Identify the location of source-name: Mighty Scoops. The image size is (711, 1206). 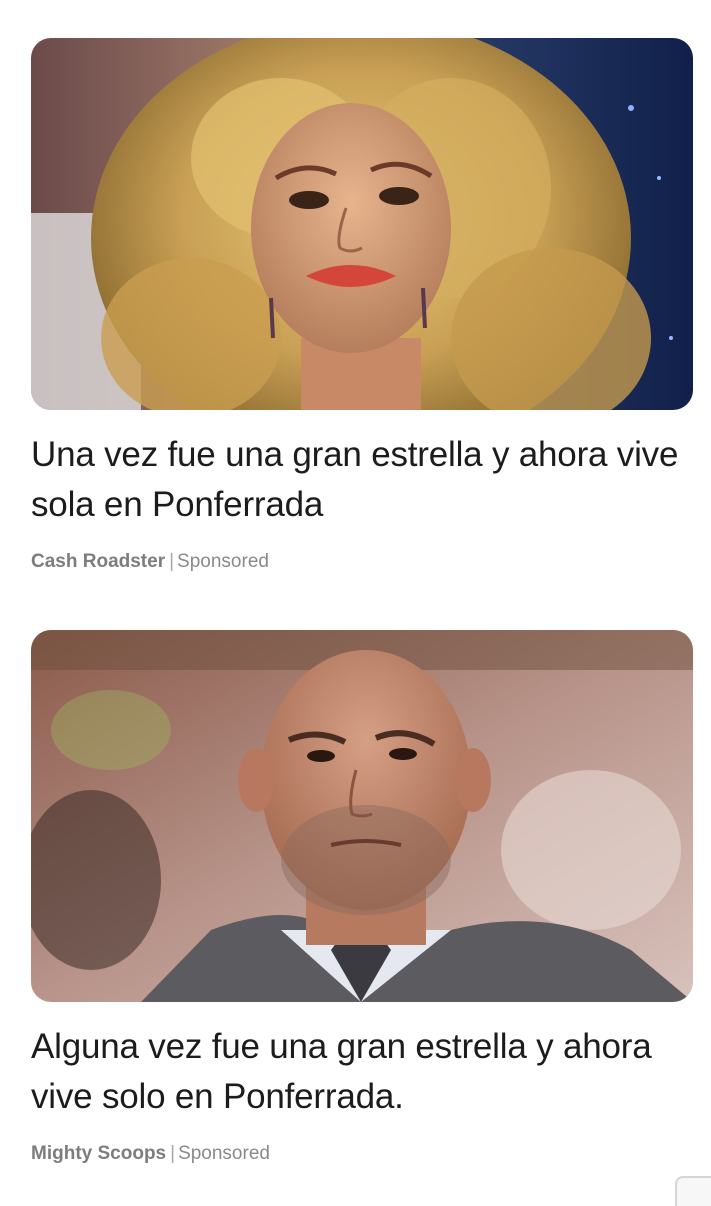
(98, 1153).